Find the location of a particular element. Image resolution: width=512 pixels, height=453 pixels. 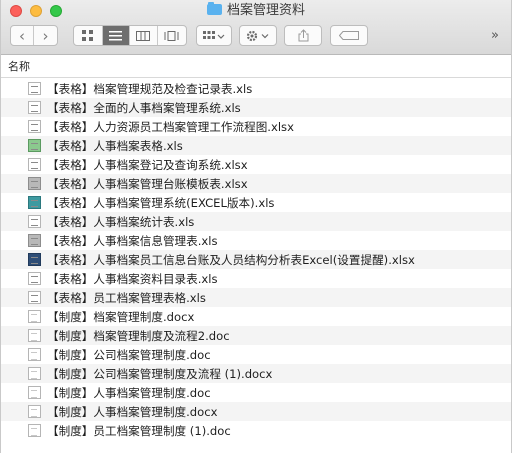

file-name: 【制度】公司档案管理制度.doc is located at coordinates (129, 354).